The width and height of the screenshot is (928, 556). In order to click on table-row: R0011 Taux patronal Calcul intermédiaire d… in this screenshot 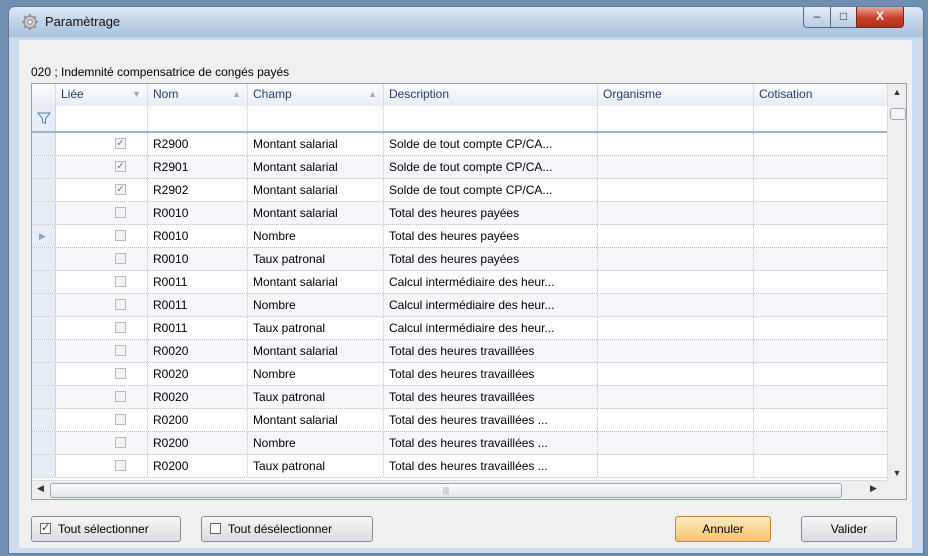, I will do `click(459, 328)`.